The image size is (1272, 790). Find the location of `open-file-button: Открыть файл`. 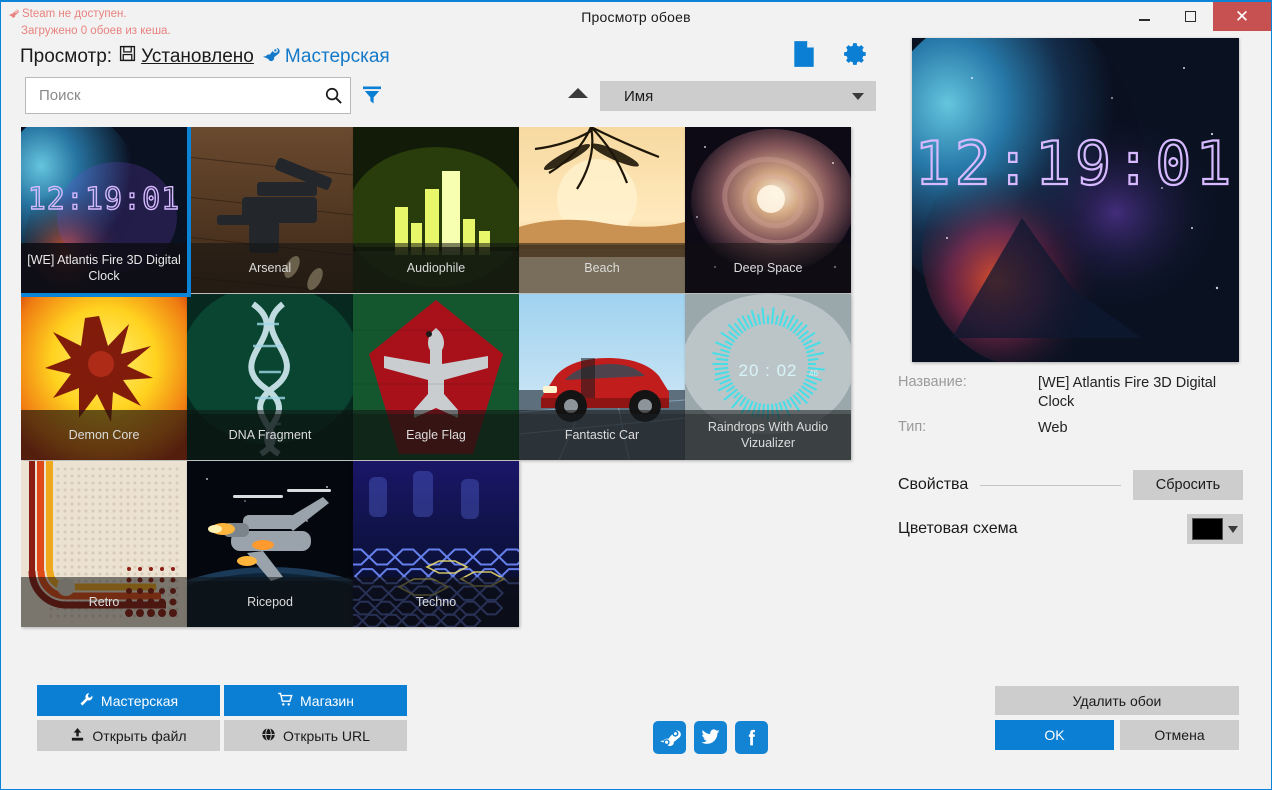

open-file-button: Открыть файл is located at coordinates (128, 735).